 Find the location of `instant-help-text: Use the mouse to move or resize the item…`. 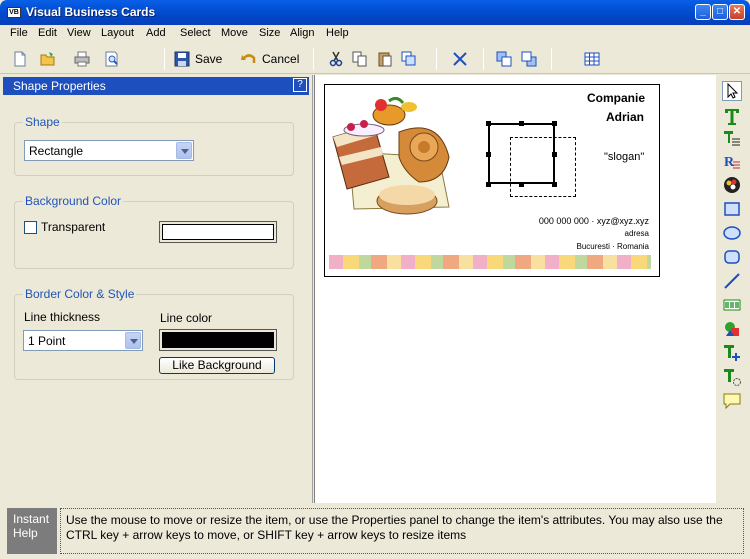

instant-help-text: Use the mouse to move or resize the item… is located at coordinates (402, 531).